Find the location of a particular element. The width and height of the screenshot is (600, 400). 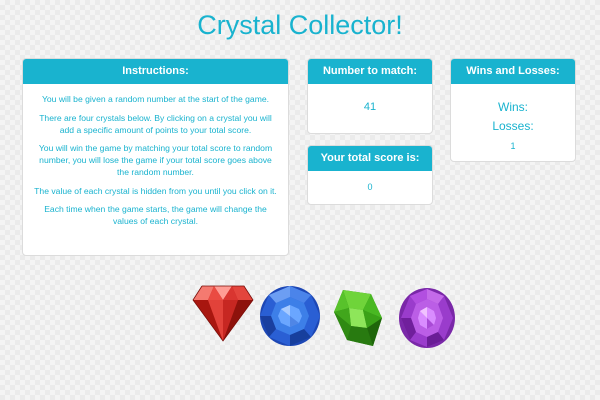

red-crystal-icon is located at coordinates (223, 313).